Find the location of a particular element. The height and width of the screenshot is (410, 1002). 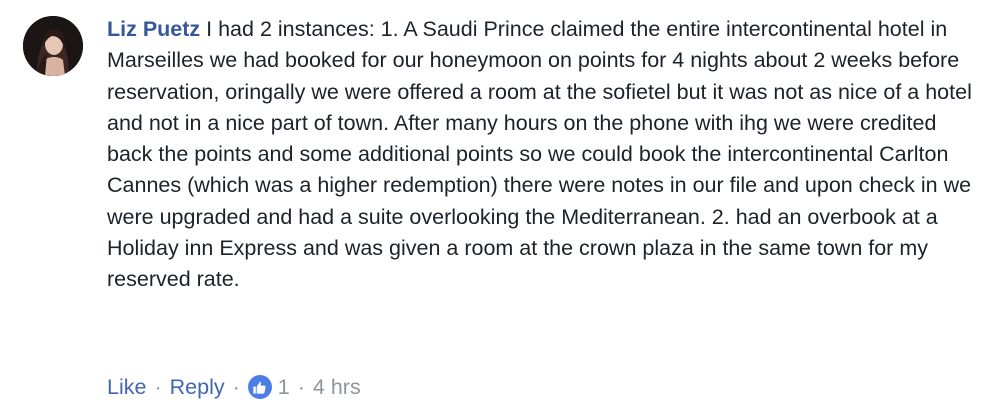

reaction-count: 1 is located at coordinates (284, 387).